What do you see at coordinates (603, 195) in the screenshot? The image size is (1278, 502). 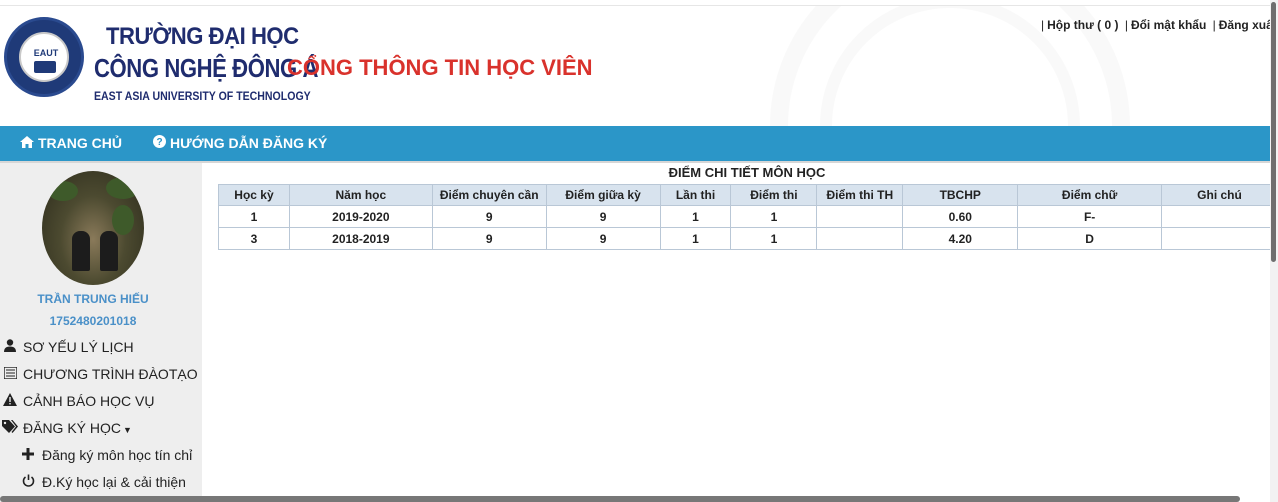 I see `col-header-midterm: Điểm giữa kỳ` at bounding box center [603, 195].